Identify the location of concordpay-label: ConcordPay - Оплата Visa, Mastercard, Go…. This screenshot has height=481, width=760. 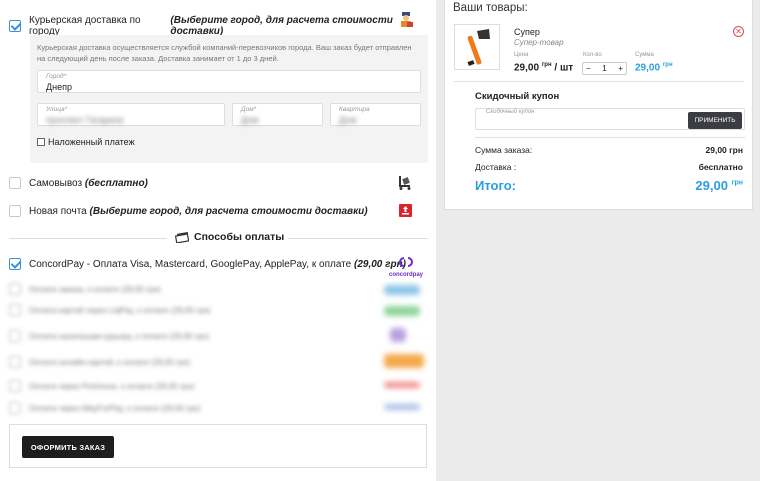
(190, 264).